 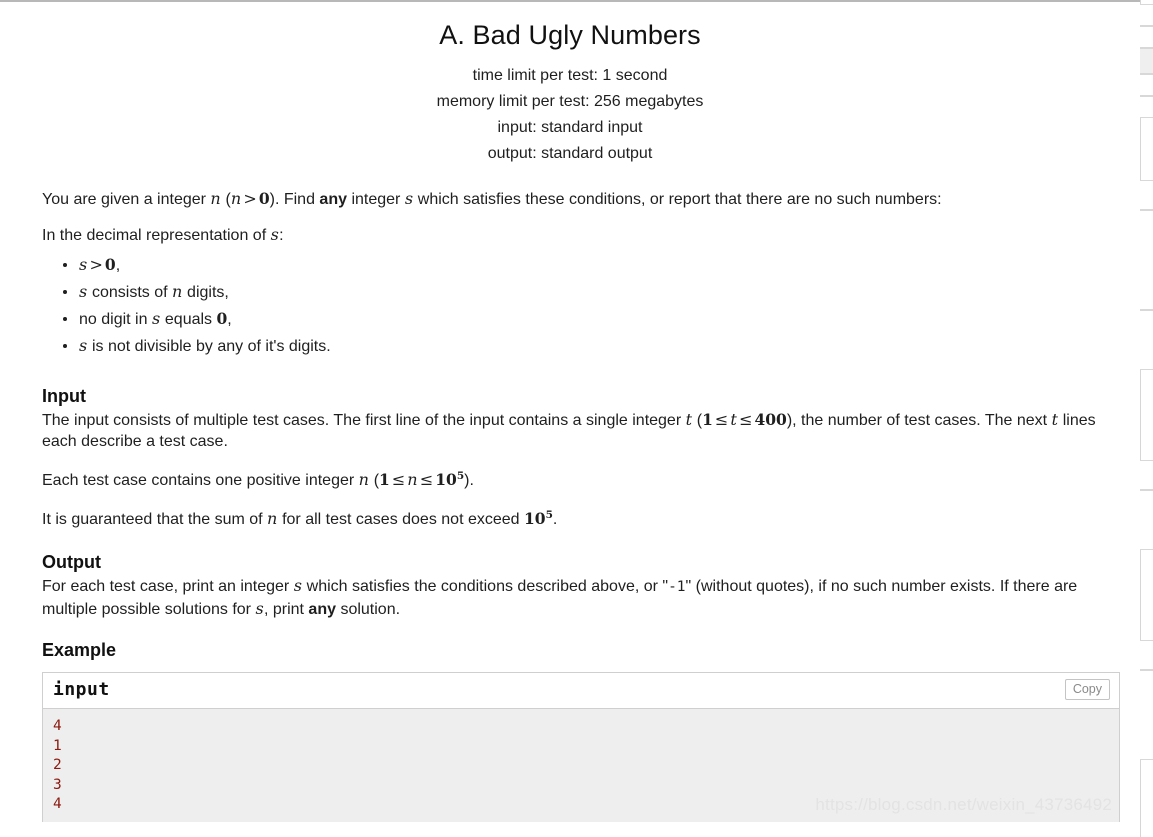 I want to click on input-p1-c: ), the number of test cases. The next, so click(x=919, y=420).